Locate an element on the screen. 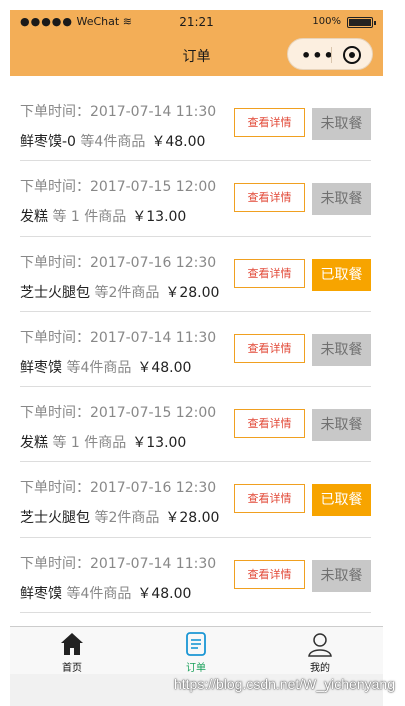  tab-home: 首页 is located at coordinates (72, 652).